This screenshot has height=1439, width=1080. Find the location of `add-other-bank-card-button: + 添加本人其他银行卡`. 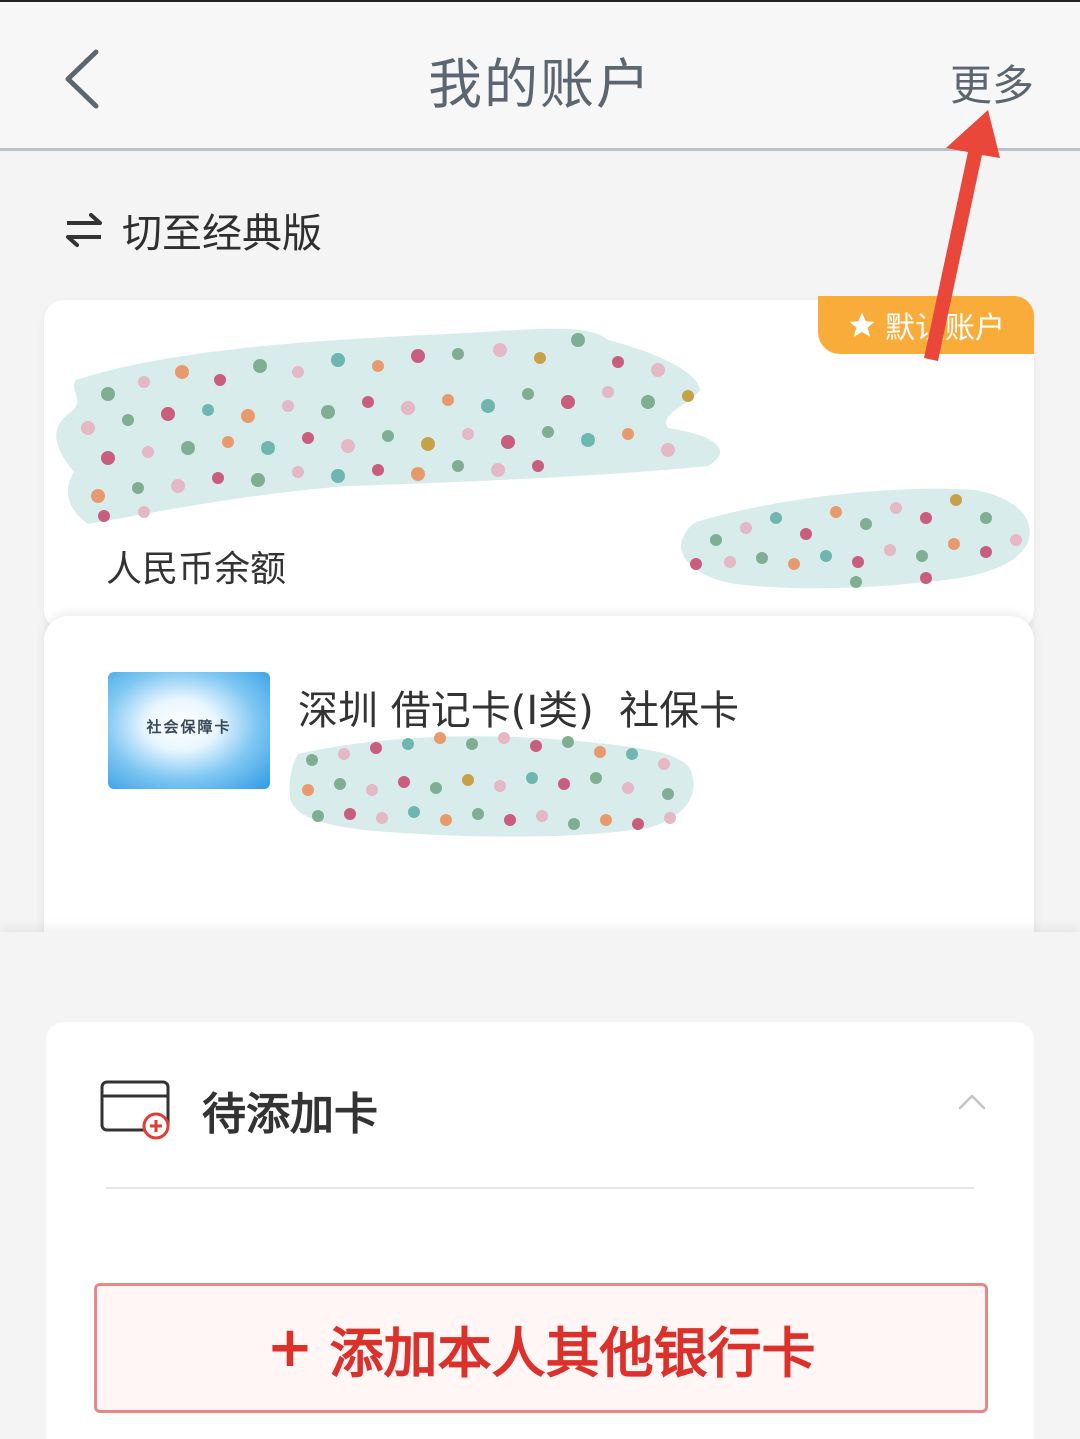

add-other-bank-card-button: + 添加本人其他银行卡 is located at coordinates (541, 1348).